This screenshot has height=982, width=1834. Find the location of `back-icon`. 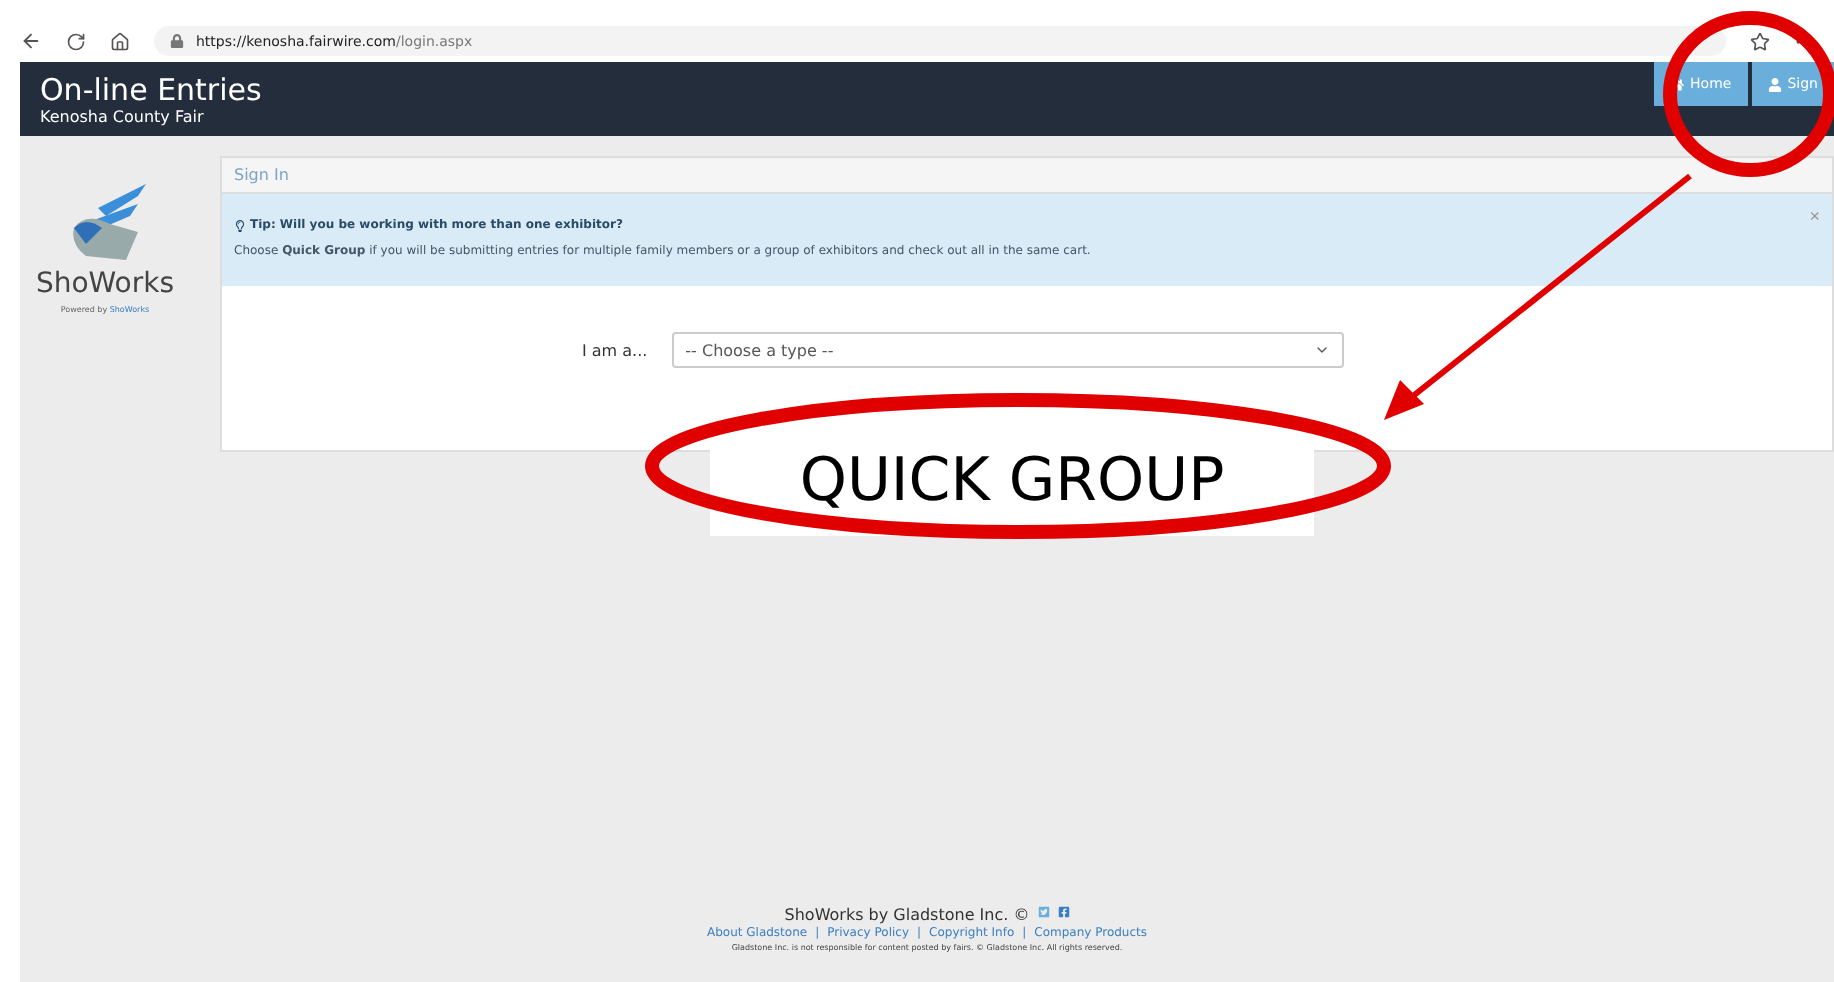

back-icon is located at coordinates (31, 41).